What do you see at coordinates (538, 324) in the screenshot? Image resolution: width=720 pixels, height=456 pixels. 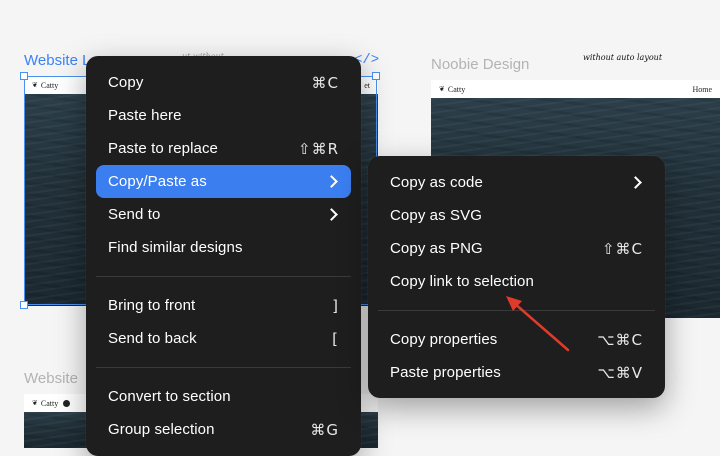 I see `annotation-arrow-icon` at bounding box center [538, 324].